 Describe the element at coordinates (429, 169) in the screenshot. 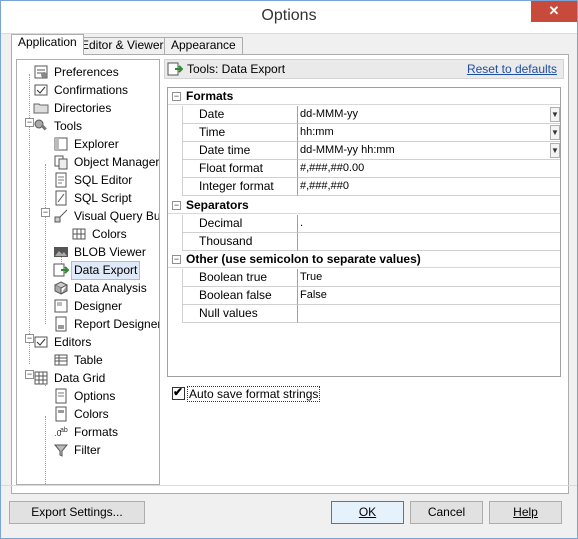

I see `float-format-field: #,###,##0.00` at that location.